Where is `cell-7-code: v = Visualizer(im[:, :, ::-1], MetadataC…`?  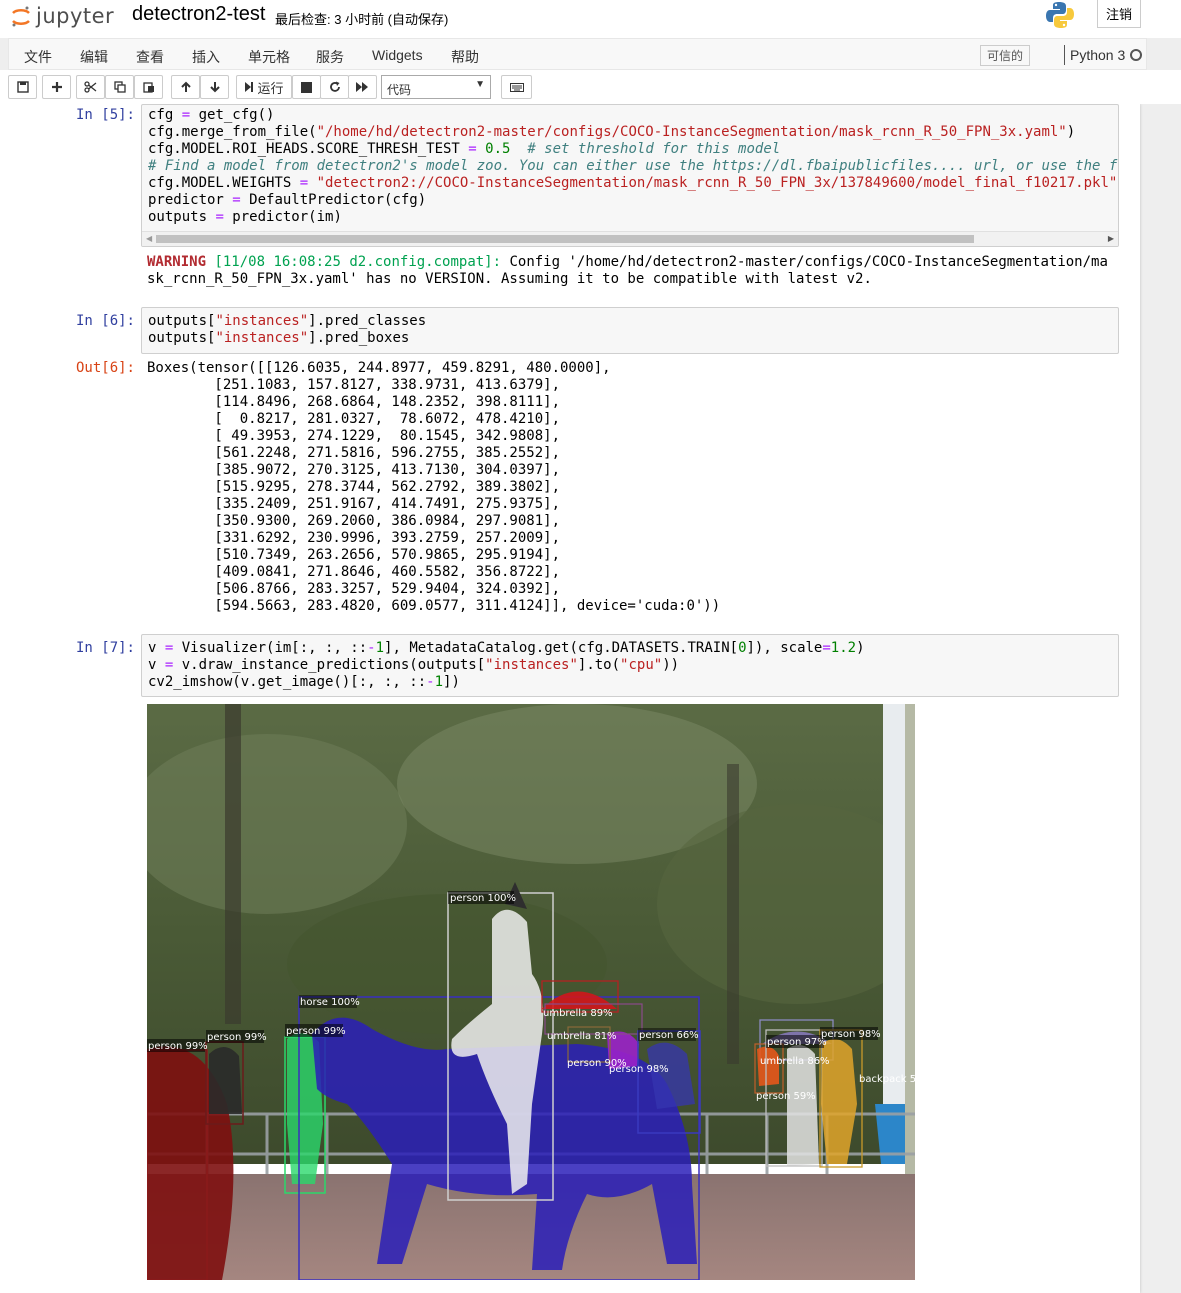
cell-7-code: v = Visualizer(im[:, :, ::-1], MetadataC… is located at coordinates (506, 665).